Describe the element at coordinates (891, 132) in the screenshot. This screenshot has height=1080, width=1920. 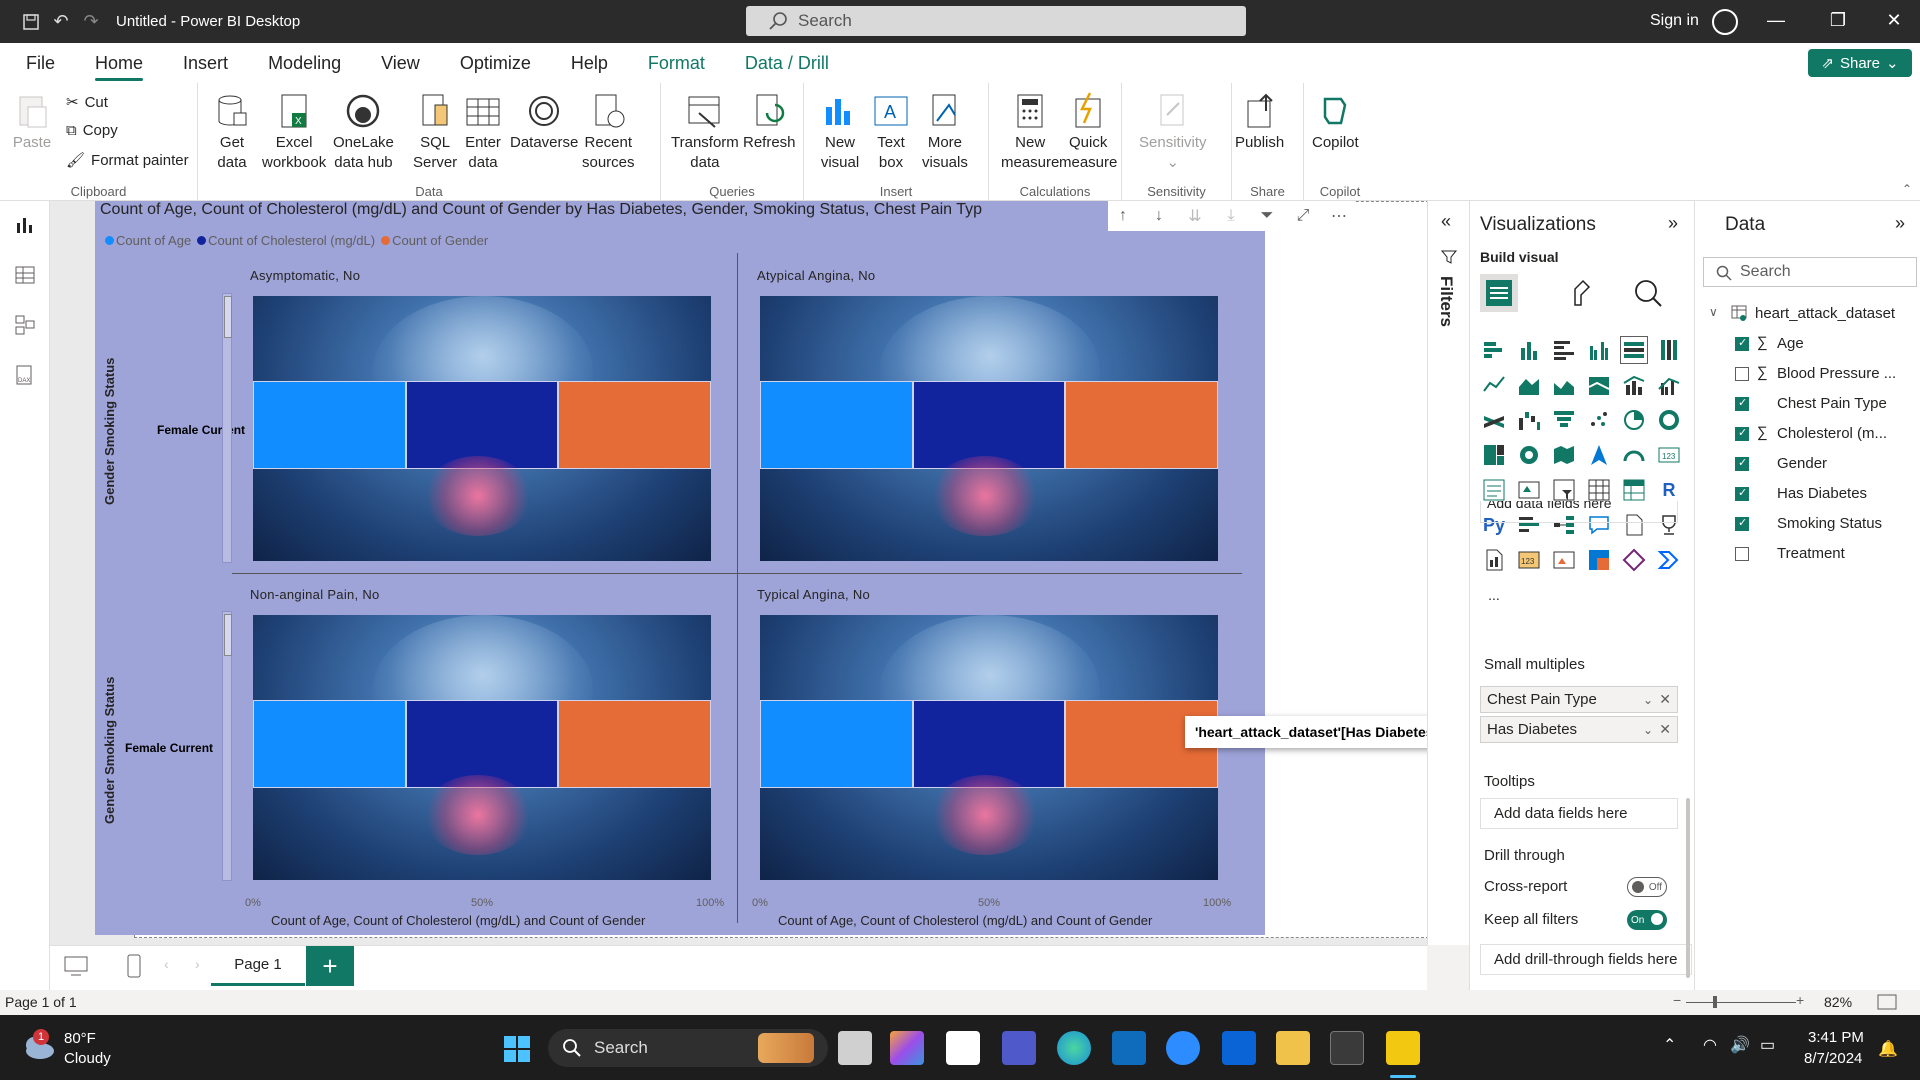
I see `text-box-button: A Text box` at that location.